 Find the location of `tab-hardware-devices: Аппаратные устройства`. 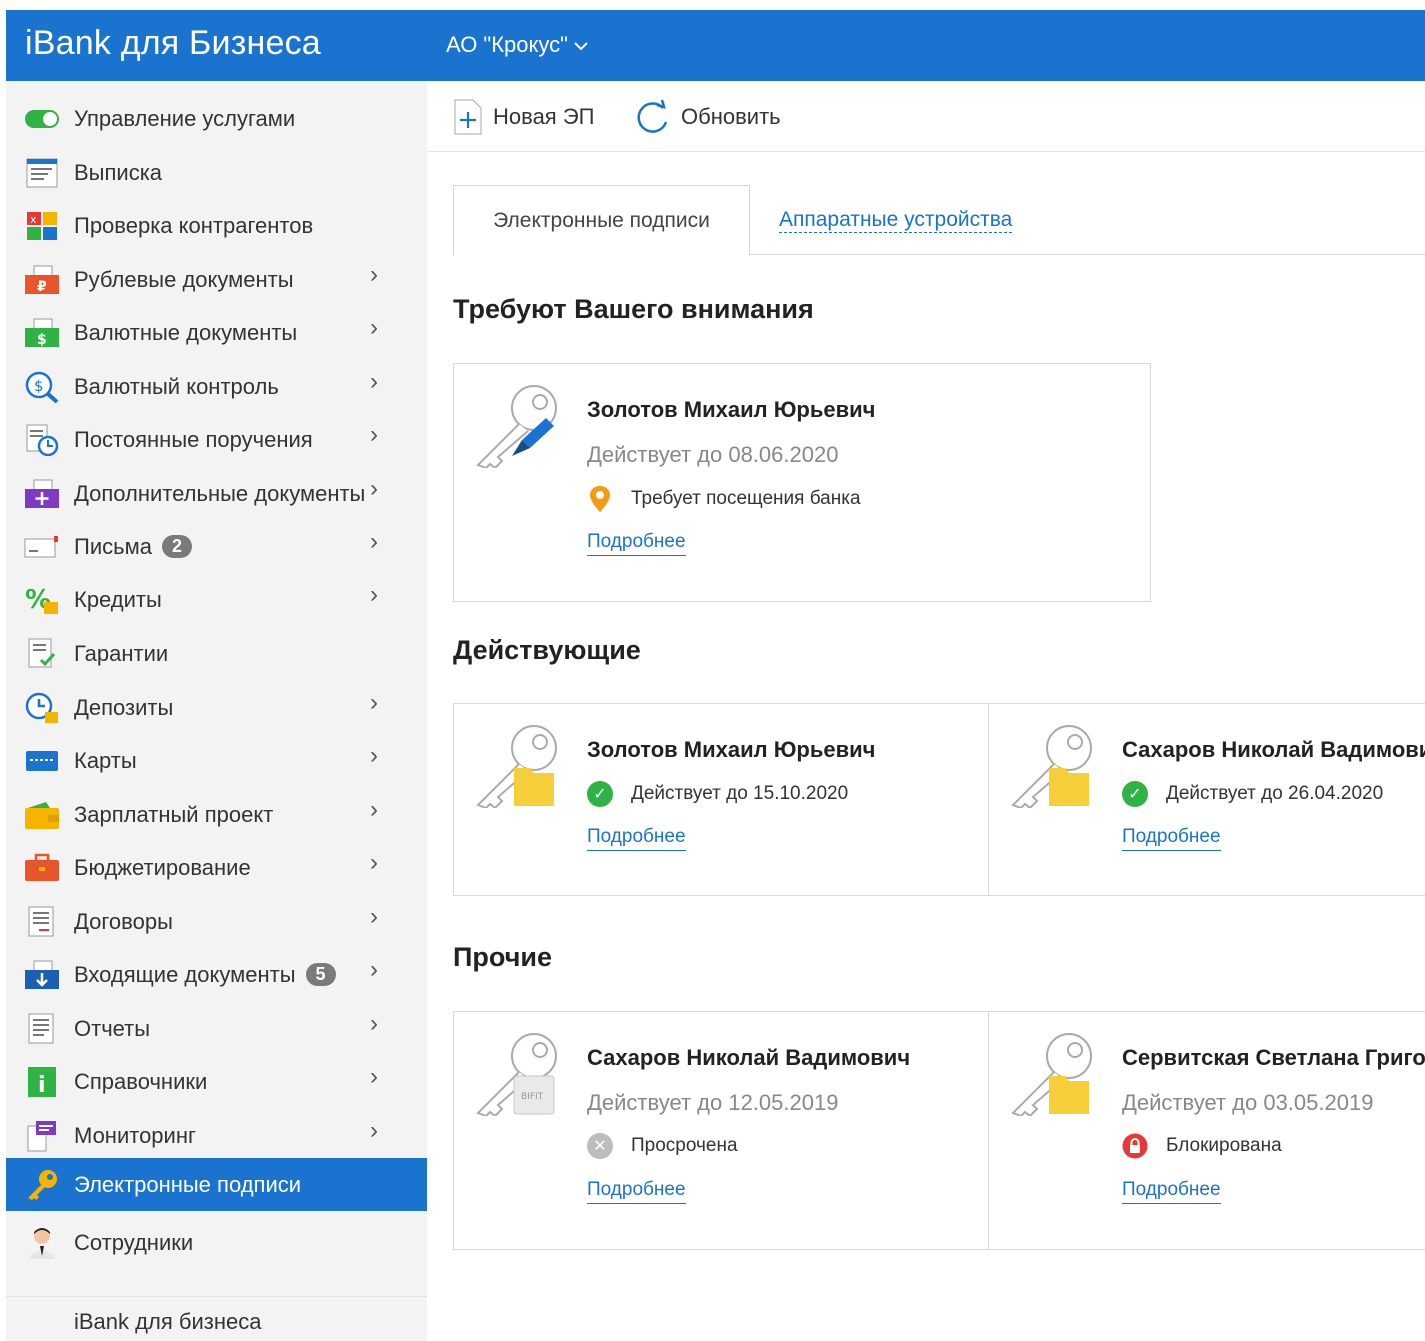

tab-hardware-devices: Аппаратные устройства is located at coordinates (896, 220).